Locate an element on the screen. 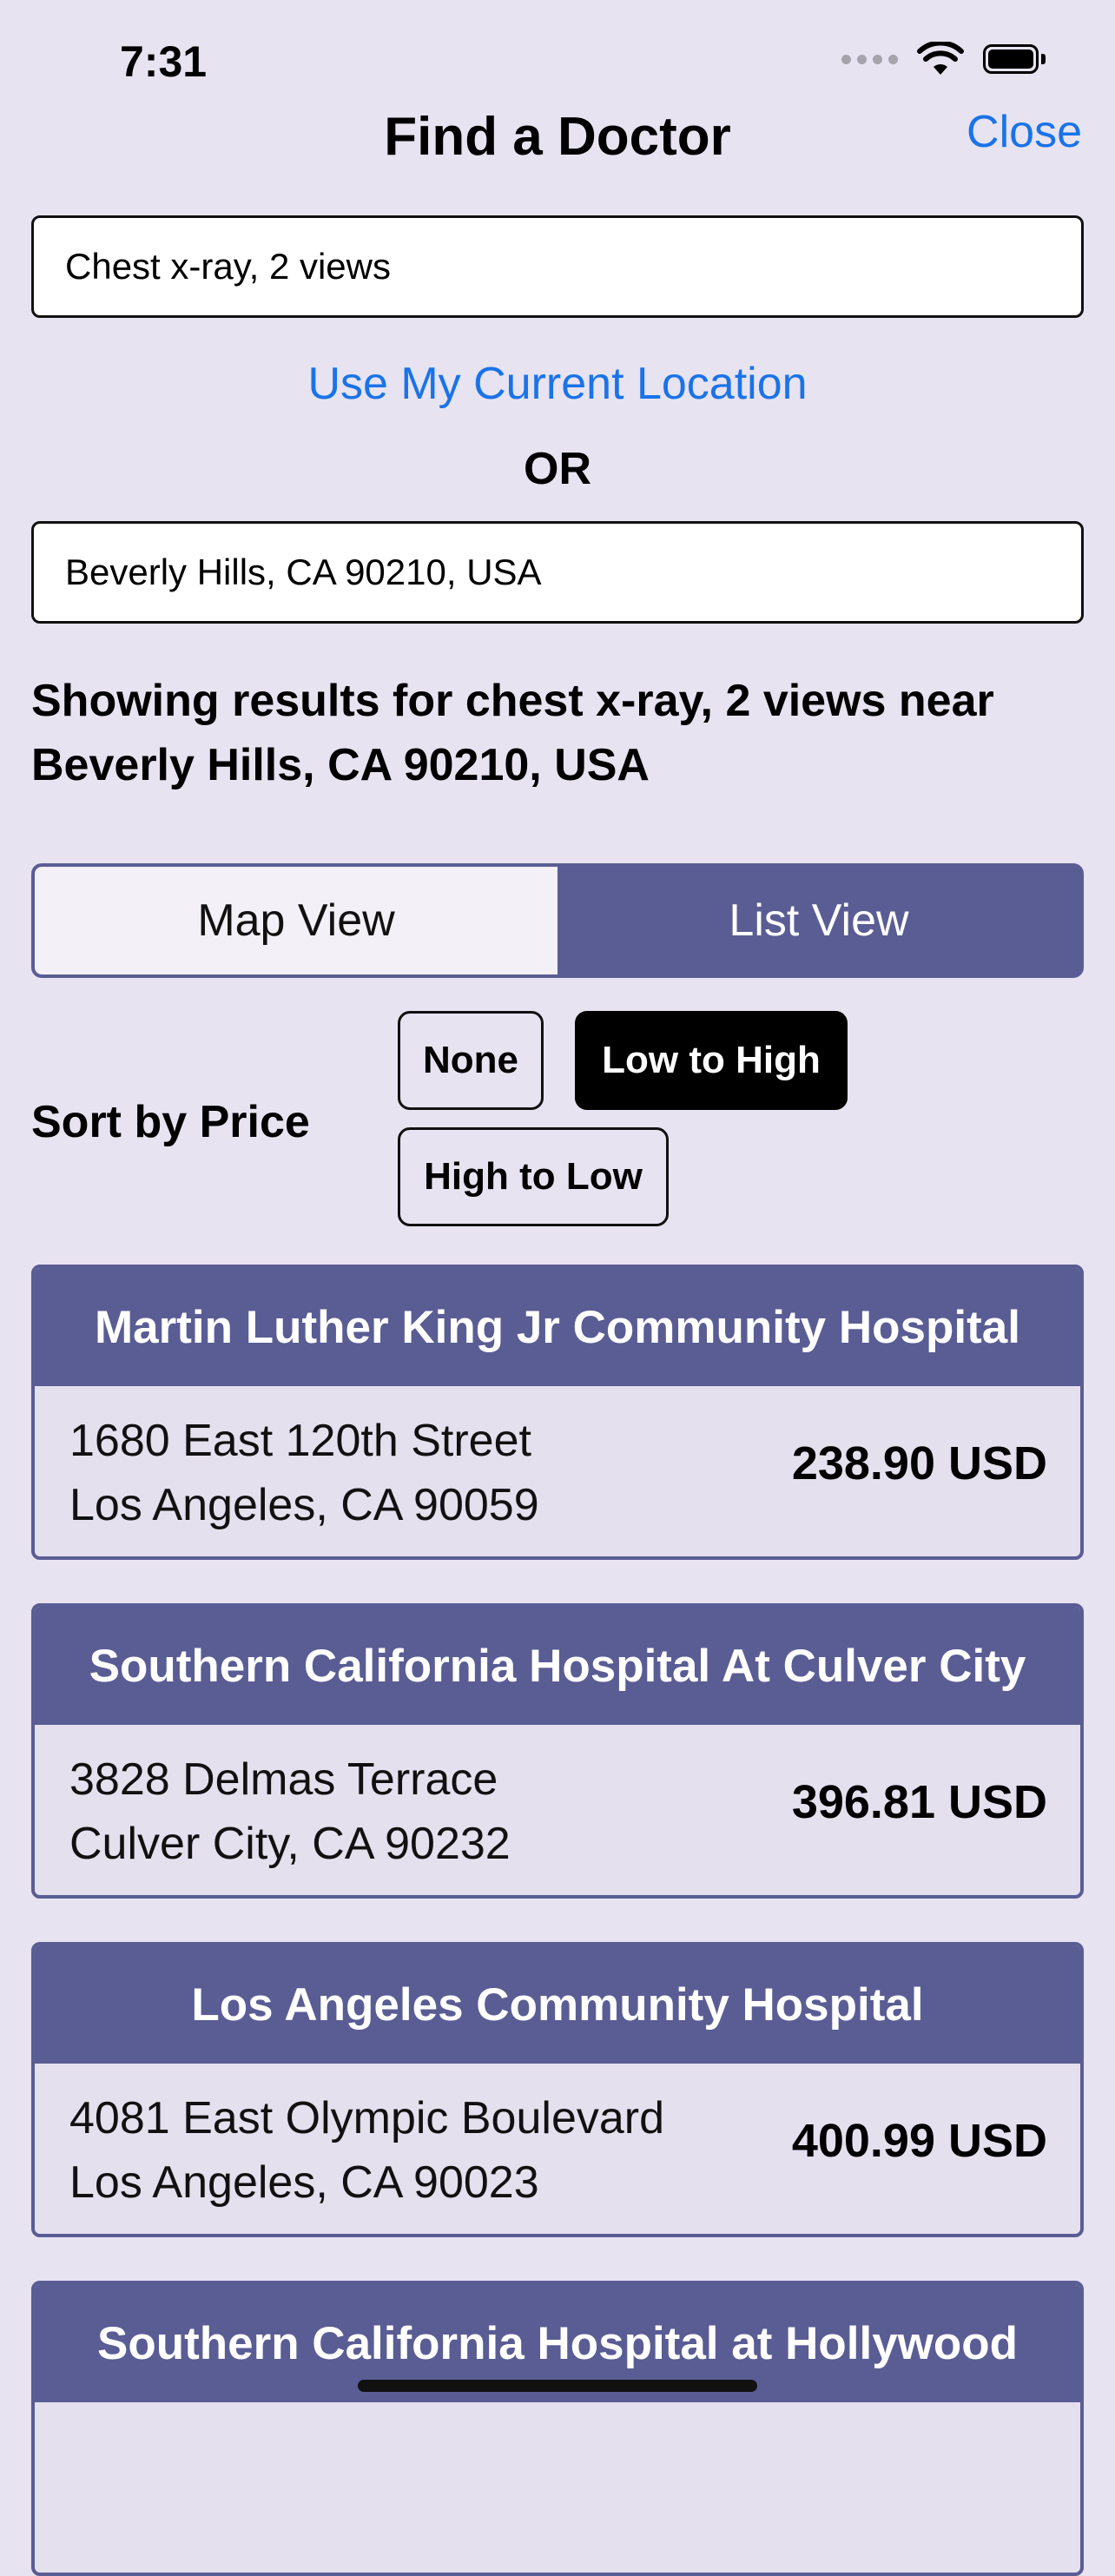  hospital-street: 4081 East Olympic Boulevard is located at coordinates (367, 2118).